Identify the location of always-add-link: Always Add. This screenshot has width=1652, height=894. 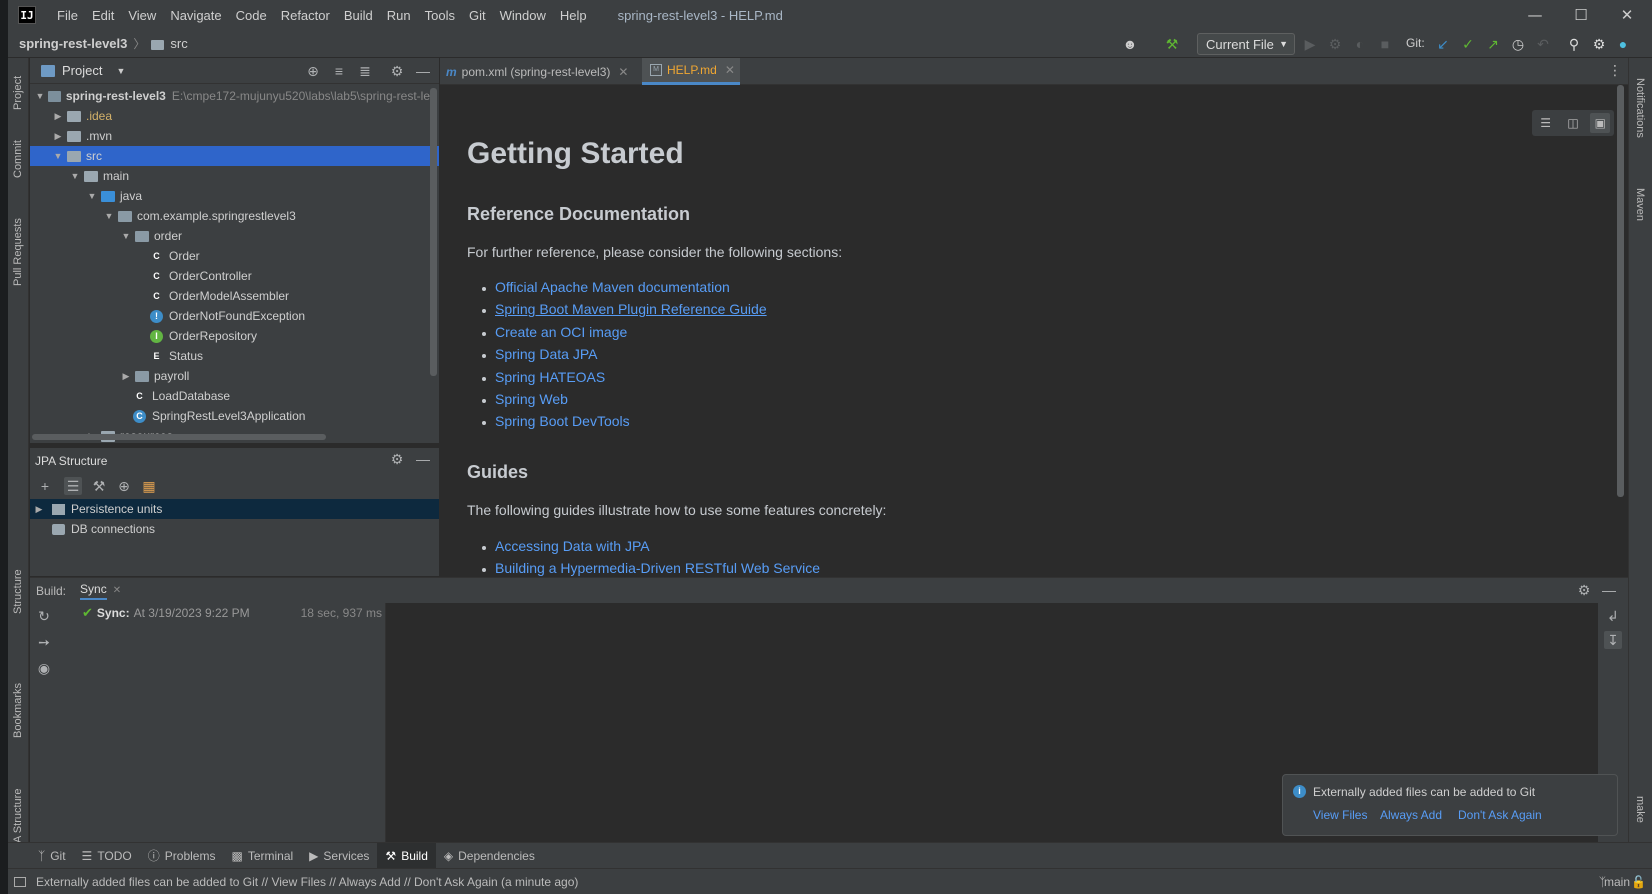
(1411, 815).